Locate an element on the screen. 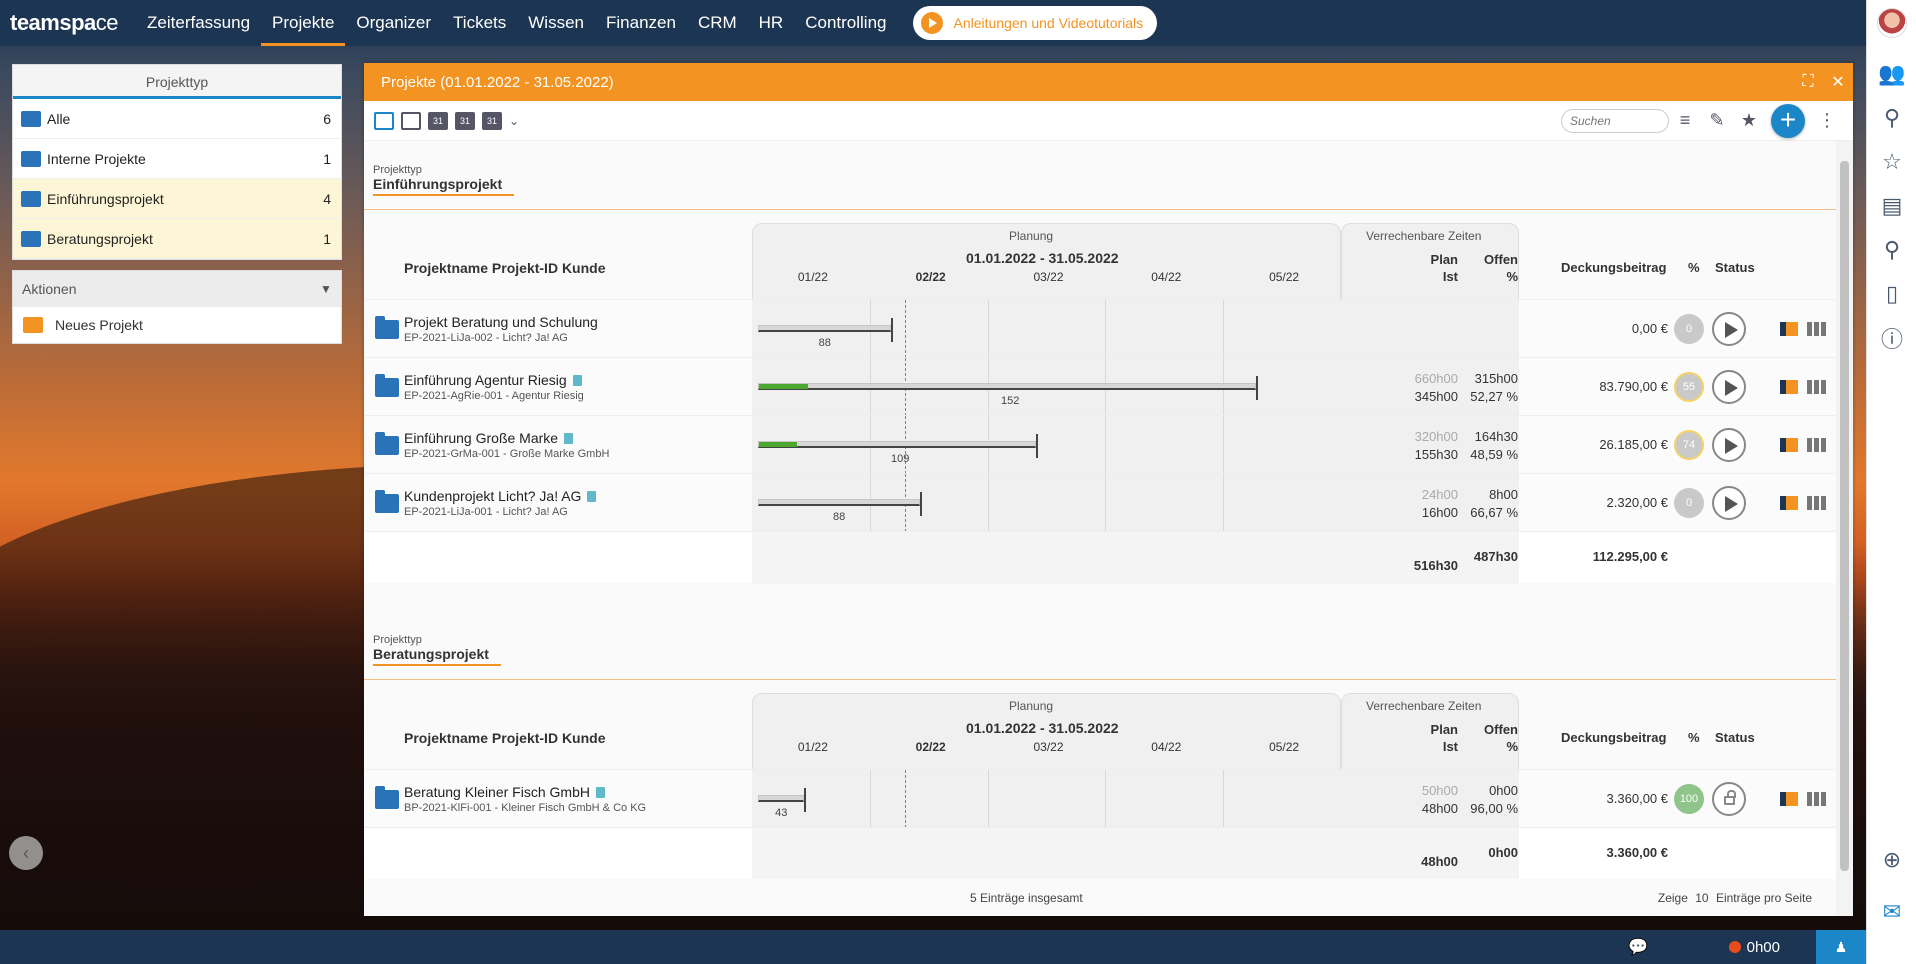 This screenshot has height=964, width=1916. tutorials-button: Anleitungen und Videotutorials is located at coordinates (1035, 23).